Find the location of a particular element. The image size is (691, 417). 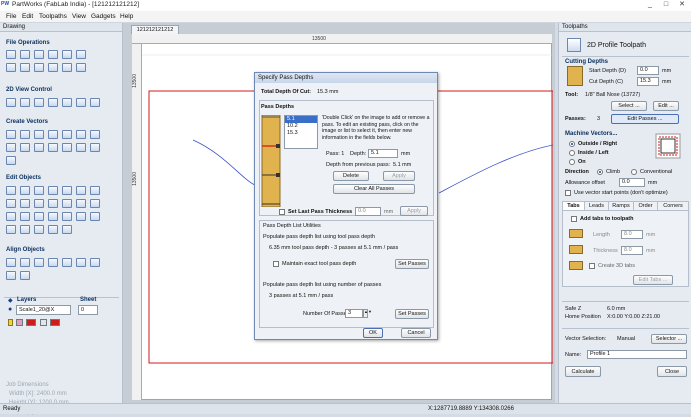

on-radio is located at coordinates (572, 162).